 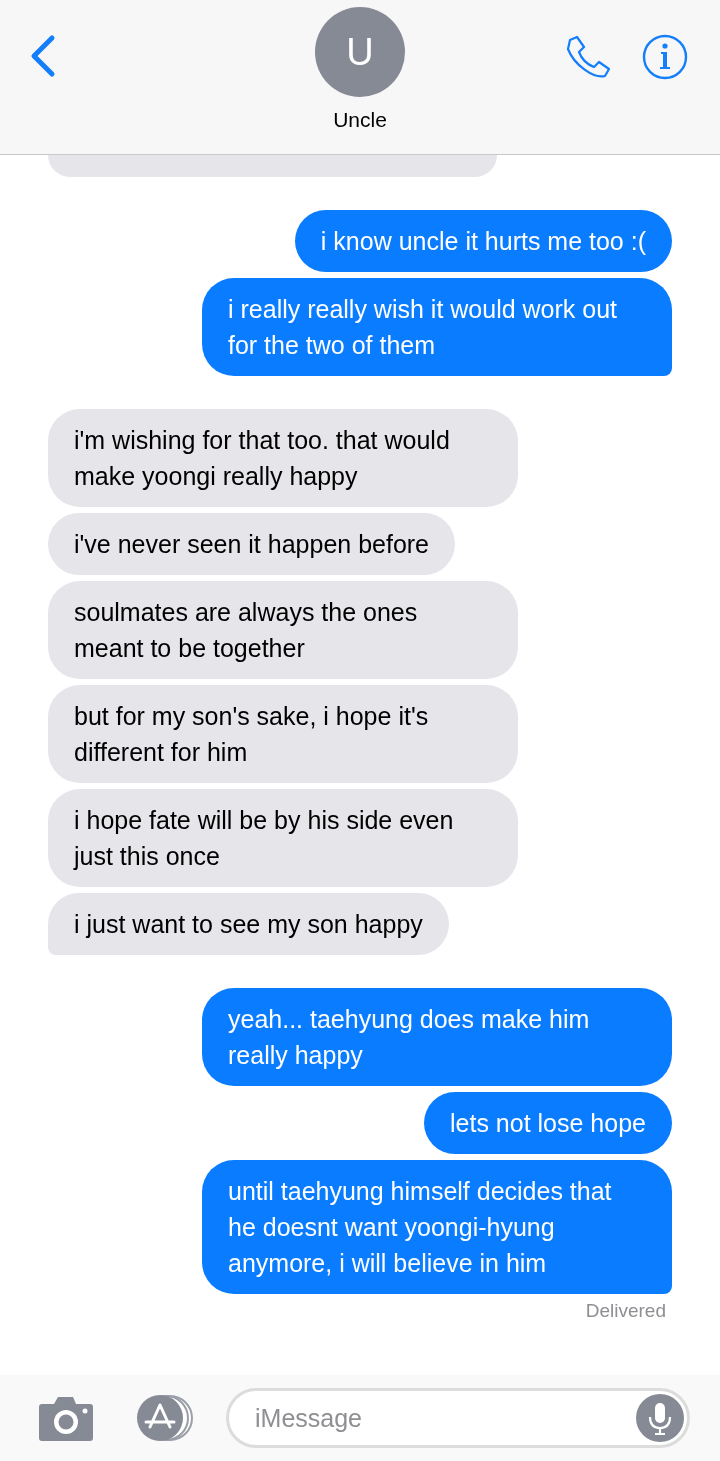 What do you see at coordinates (360, 52) in the screenshot?
I see `contact-avatar: U` at bounding box center [360, 52].